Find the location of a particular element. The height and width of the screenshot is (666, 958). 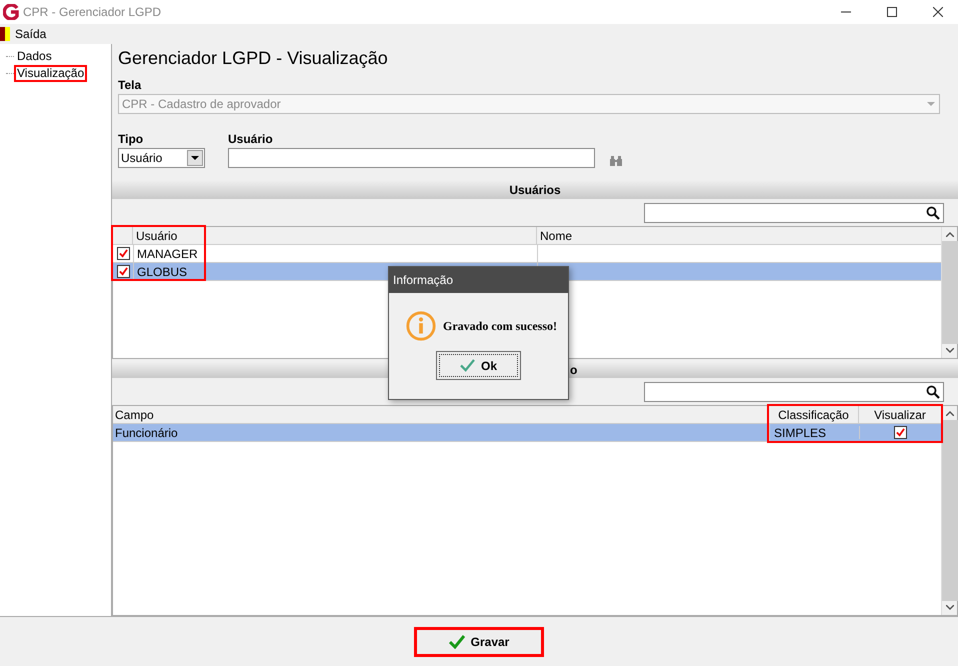

field-label: Usuário is located at coordinates (251, 139).